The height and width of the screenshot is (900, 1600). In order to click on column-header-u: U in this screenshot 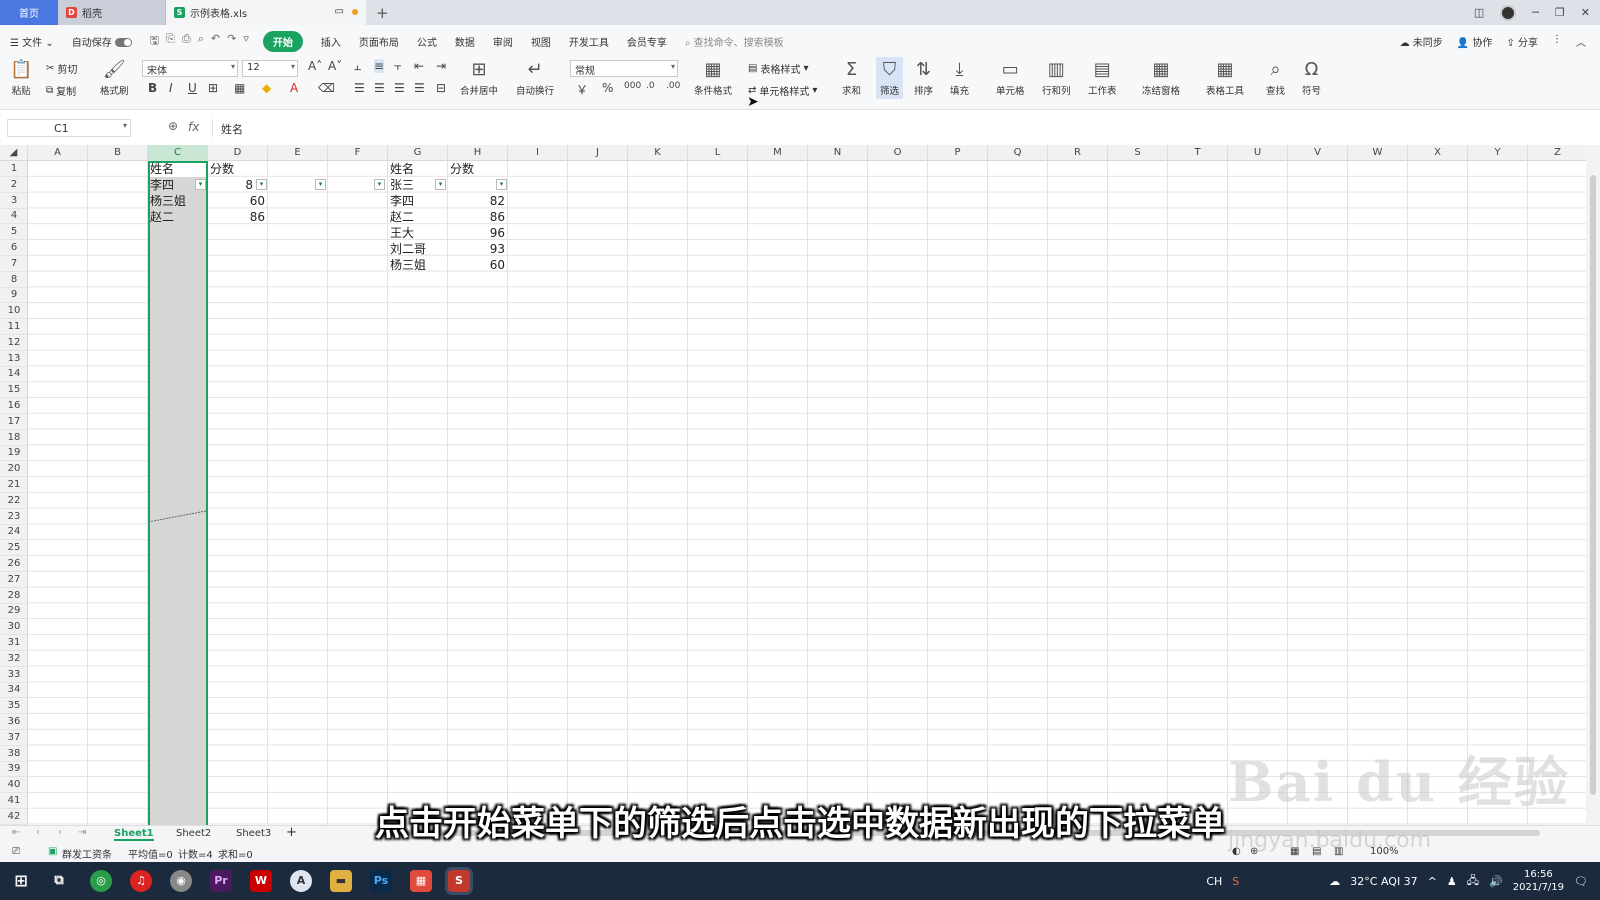, I will do `click(1258, 153)`.